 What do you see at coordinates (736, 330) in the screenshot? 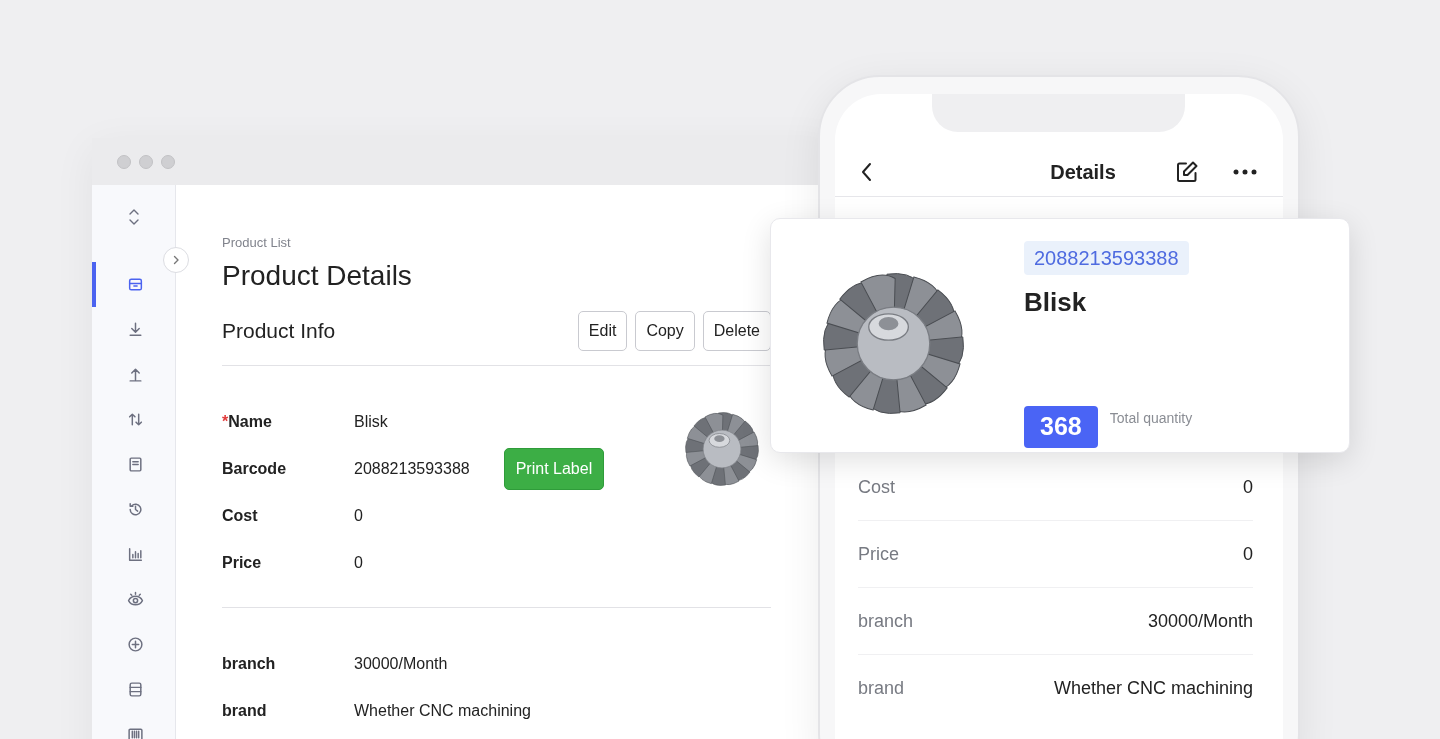
I see `action-button: Delete` at bounding box center [736, 330].